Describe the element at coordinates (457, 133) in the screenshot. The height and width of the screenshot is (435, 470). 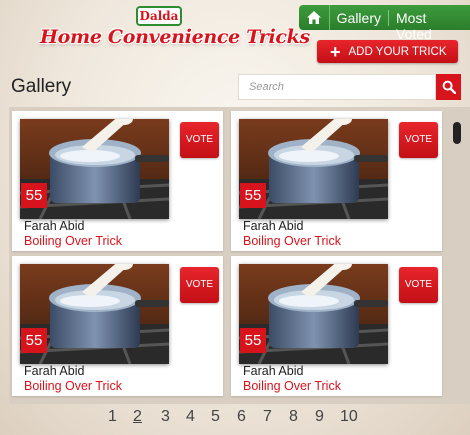
I see `scrollbar-thumb` at that location.